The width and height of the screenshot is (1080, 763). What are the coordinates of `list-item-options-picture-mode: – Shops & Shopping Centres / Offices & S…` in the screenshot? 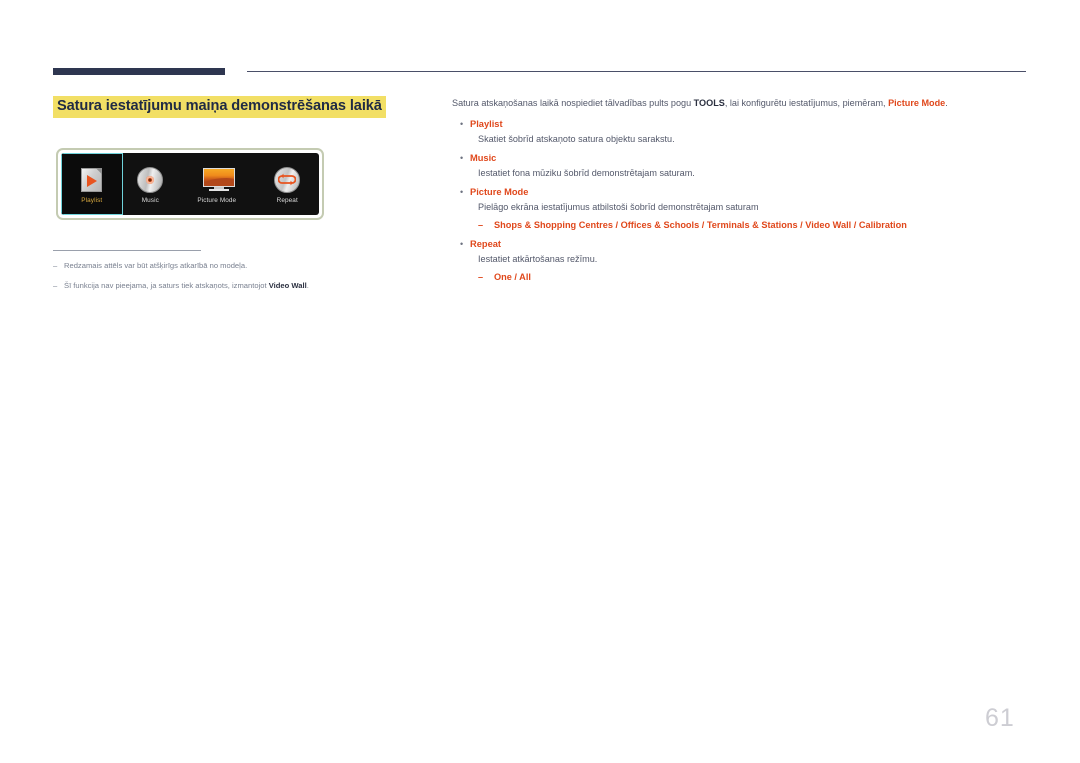 It's located at (755, 225).